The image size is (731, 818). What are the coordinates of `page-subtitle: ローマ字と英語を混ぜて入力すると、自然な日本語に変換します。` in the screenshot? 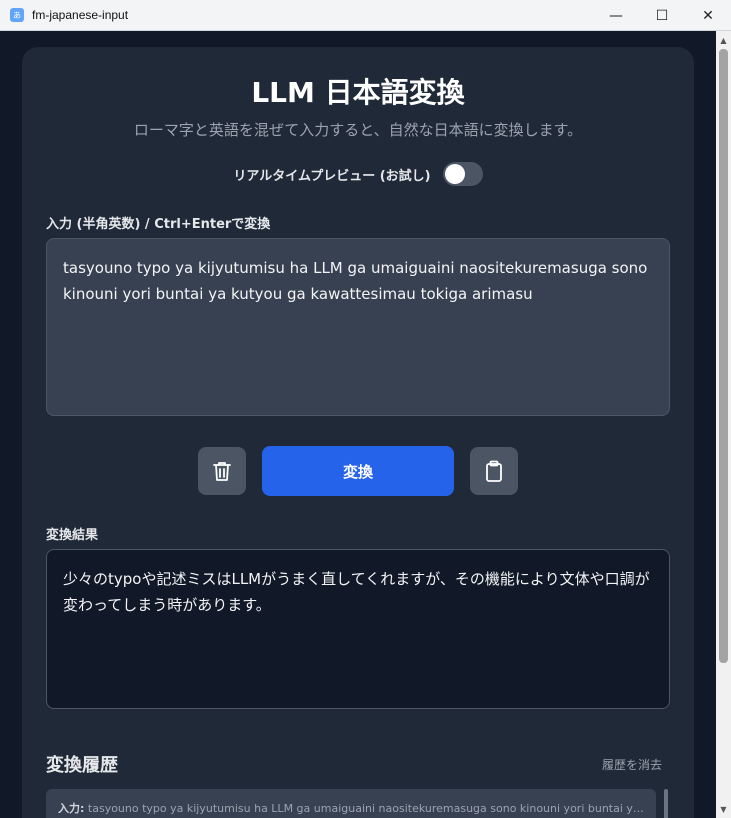 It's located at (358, 130).